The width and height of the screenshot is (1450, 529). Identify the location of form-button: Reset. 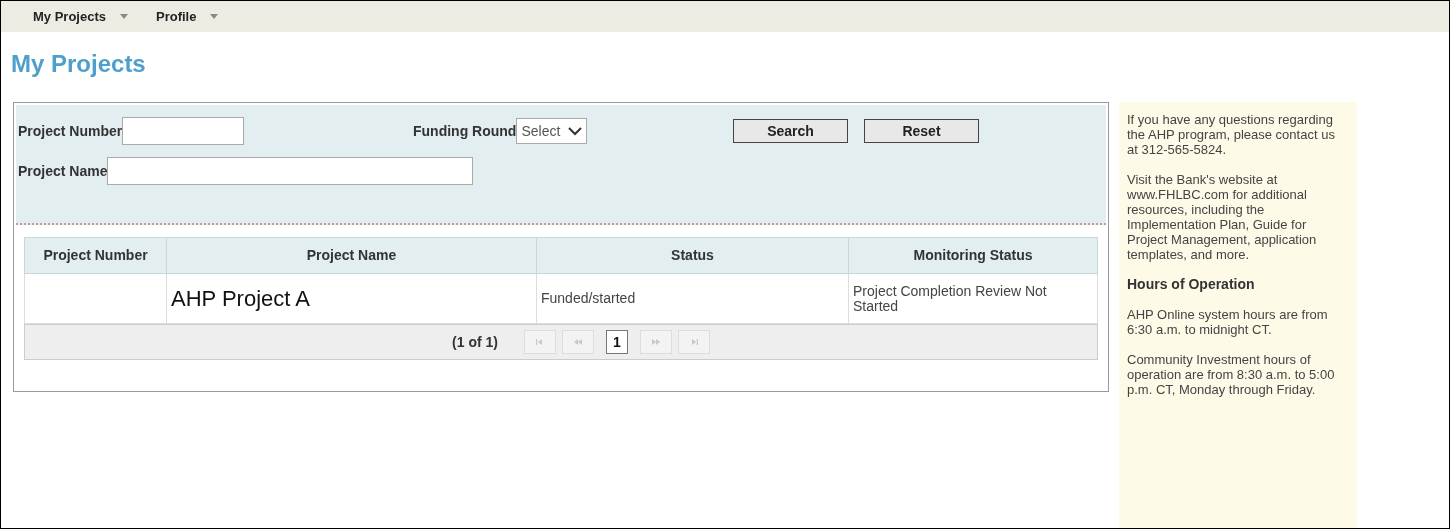
(921, 131).